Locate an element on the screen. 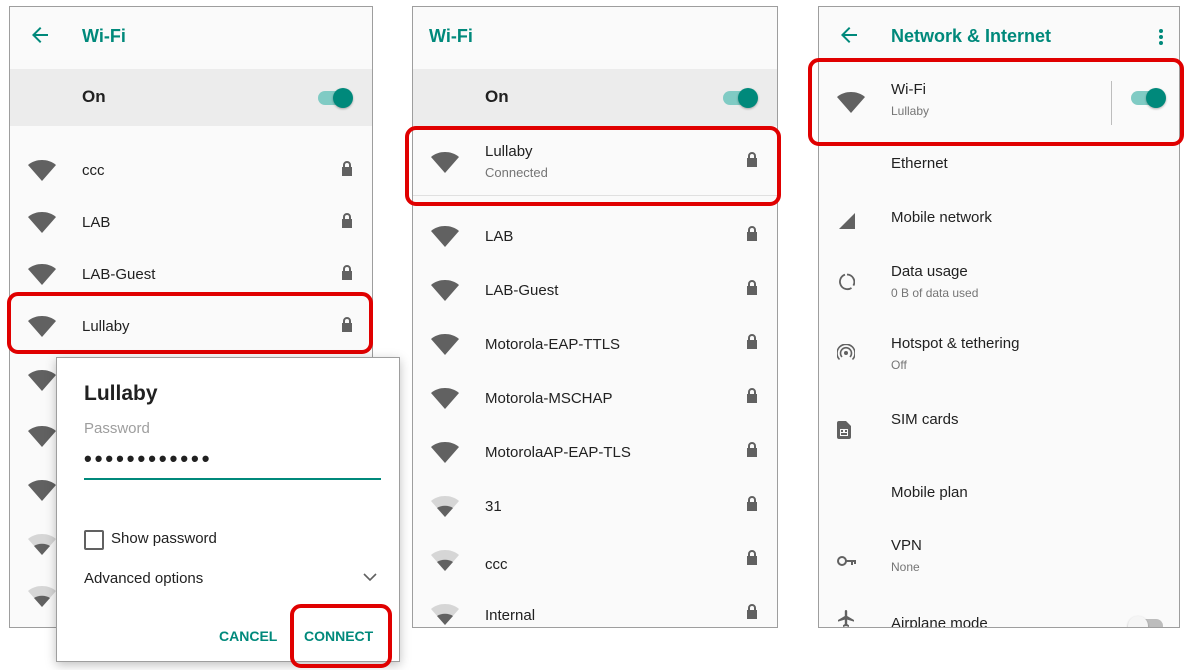 The width and height of the screenshot is (1184, 670). mobile-plan-row: Mobile plan is located at coordinates (999, 494).